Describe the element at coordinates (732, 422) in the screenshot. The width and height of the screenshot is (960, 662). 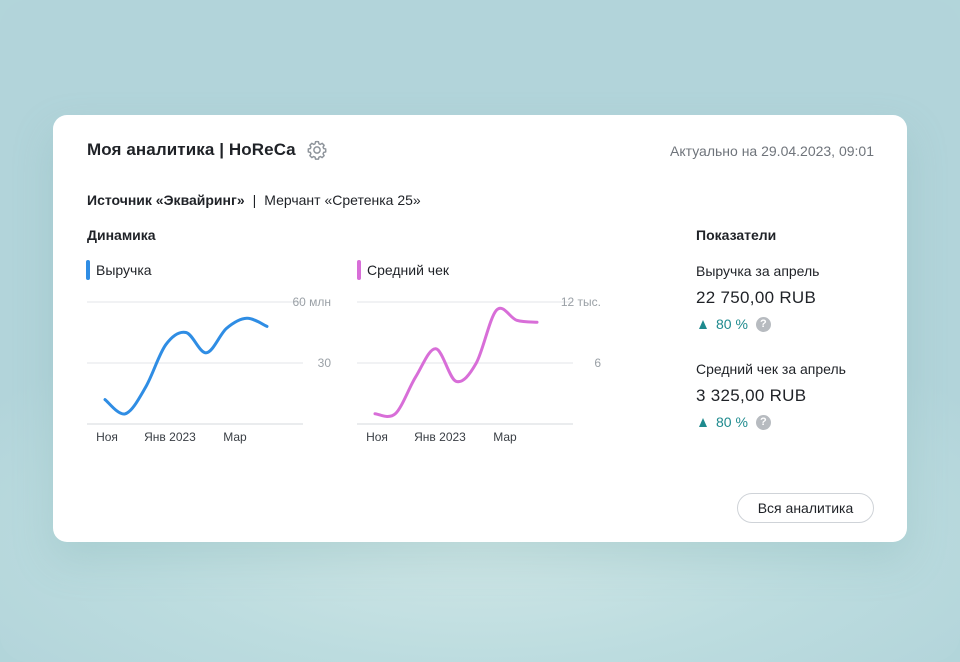
I see `avg-check-change-value: 80 %` at that location.